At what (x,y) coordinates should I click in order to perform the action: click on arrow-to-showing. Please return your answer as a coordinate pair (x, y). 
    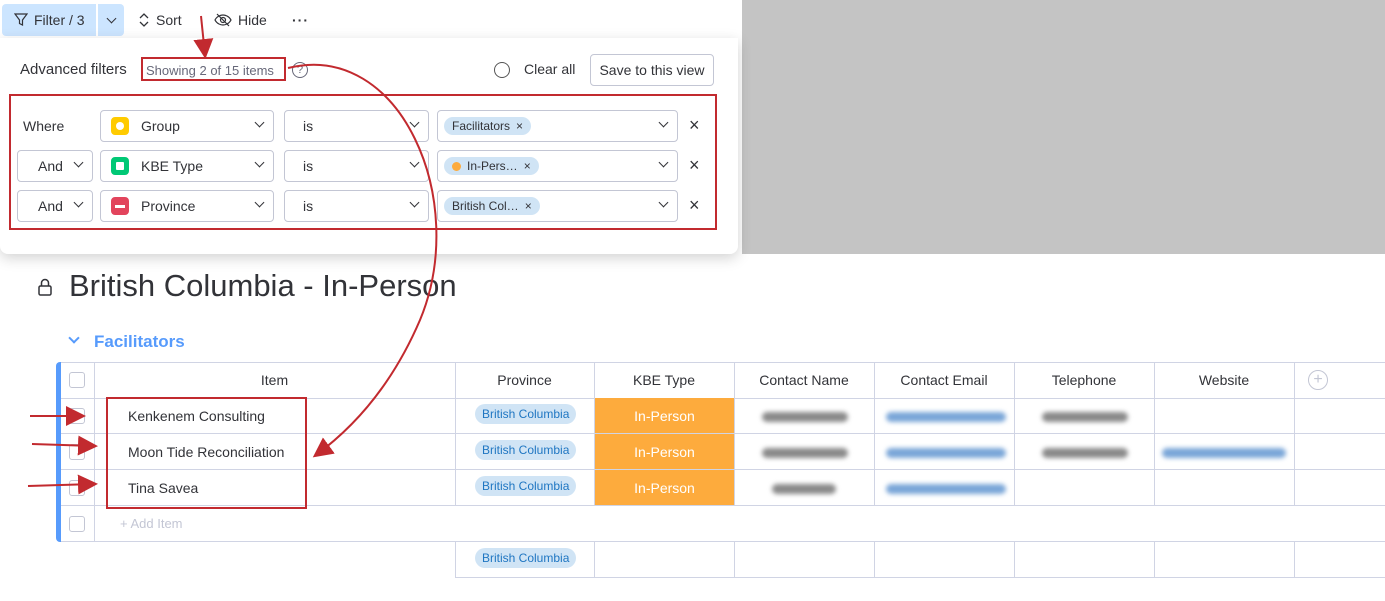
    Looking at the image, I should click on (203, 37).